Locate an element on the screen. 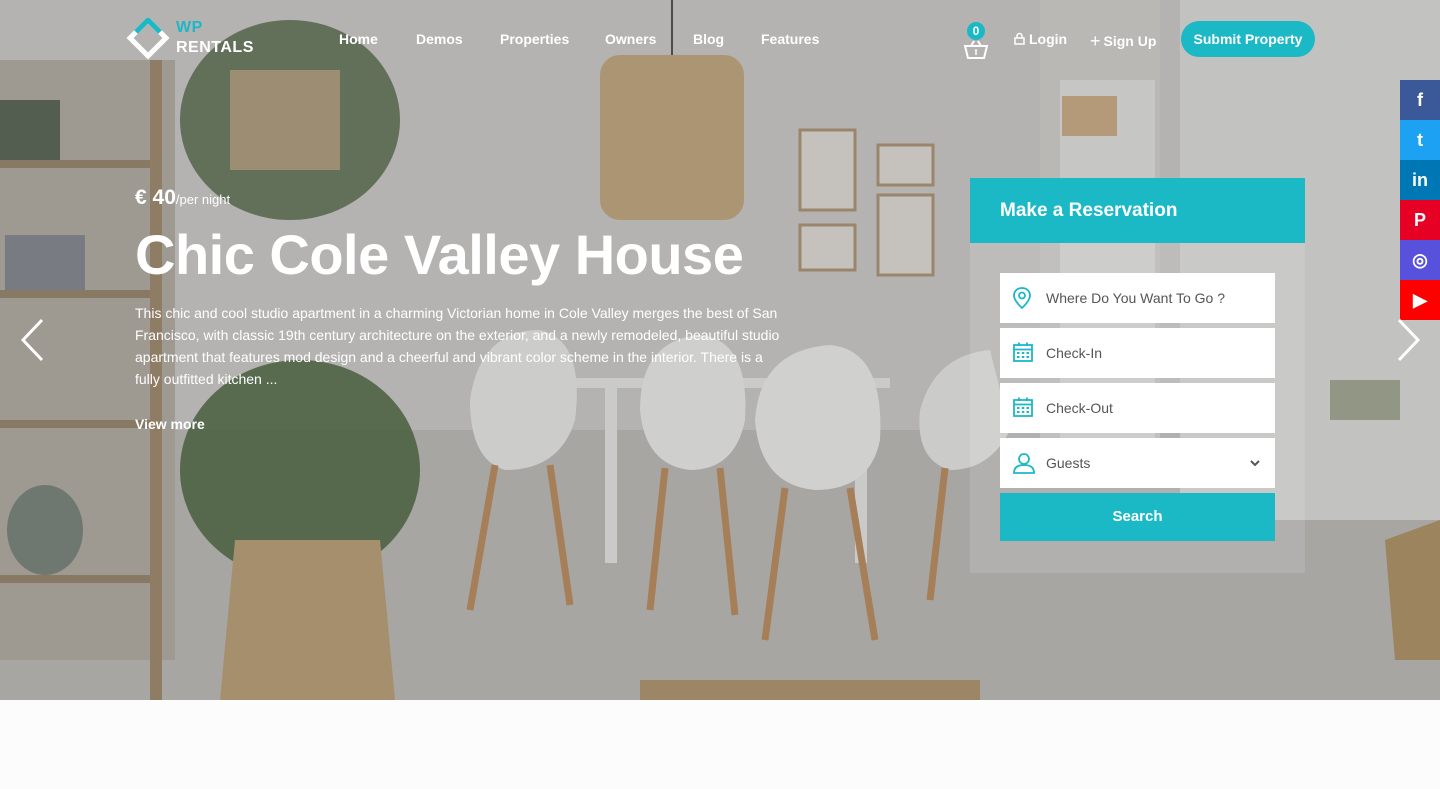 This screenshot has width=1440, height=789. site-logo: WP RENTALS is located at coordinates (196, 40).